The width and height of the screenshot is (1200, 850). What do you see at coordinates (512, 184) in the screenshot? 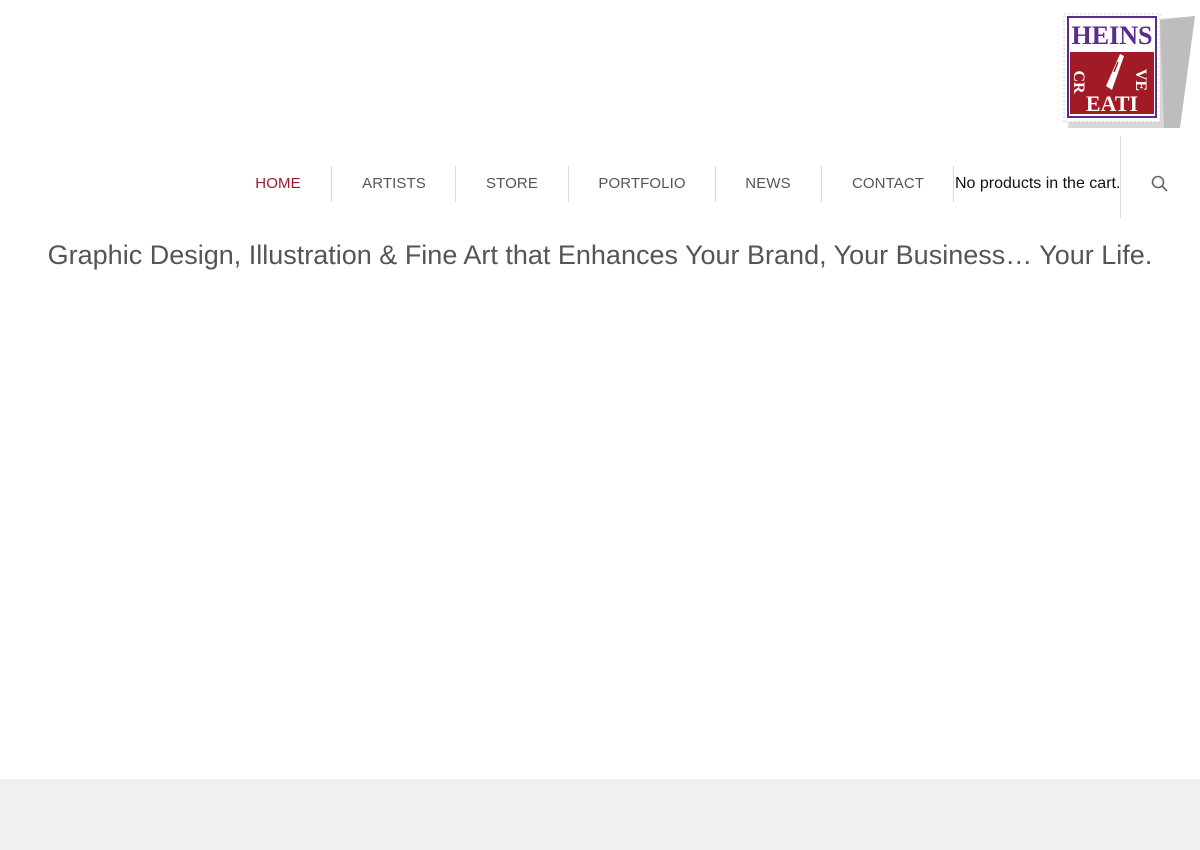
I see `nav-item-store: STORE` at bounding box center [512, 184].